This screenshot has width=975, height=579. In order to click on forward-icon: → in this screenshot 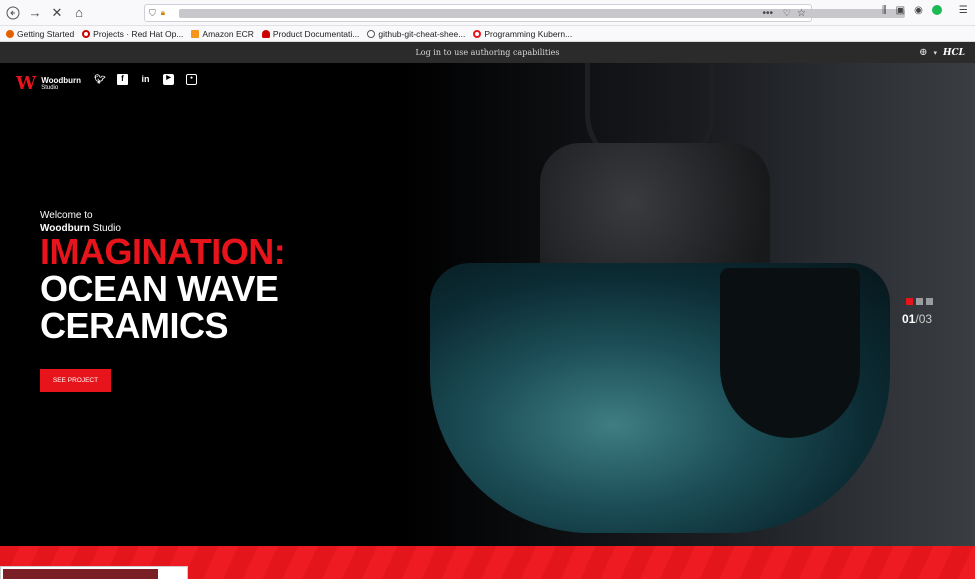, I will do `click(35, 13)`.